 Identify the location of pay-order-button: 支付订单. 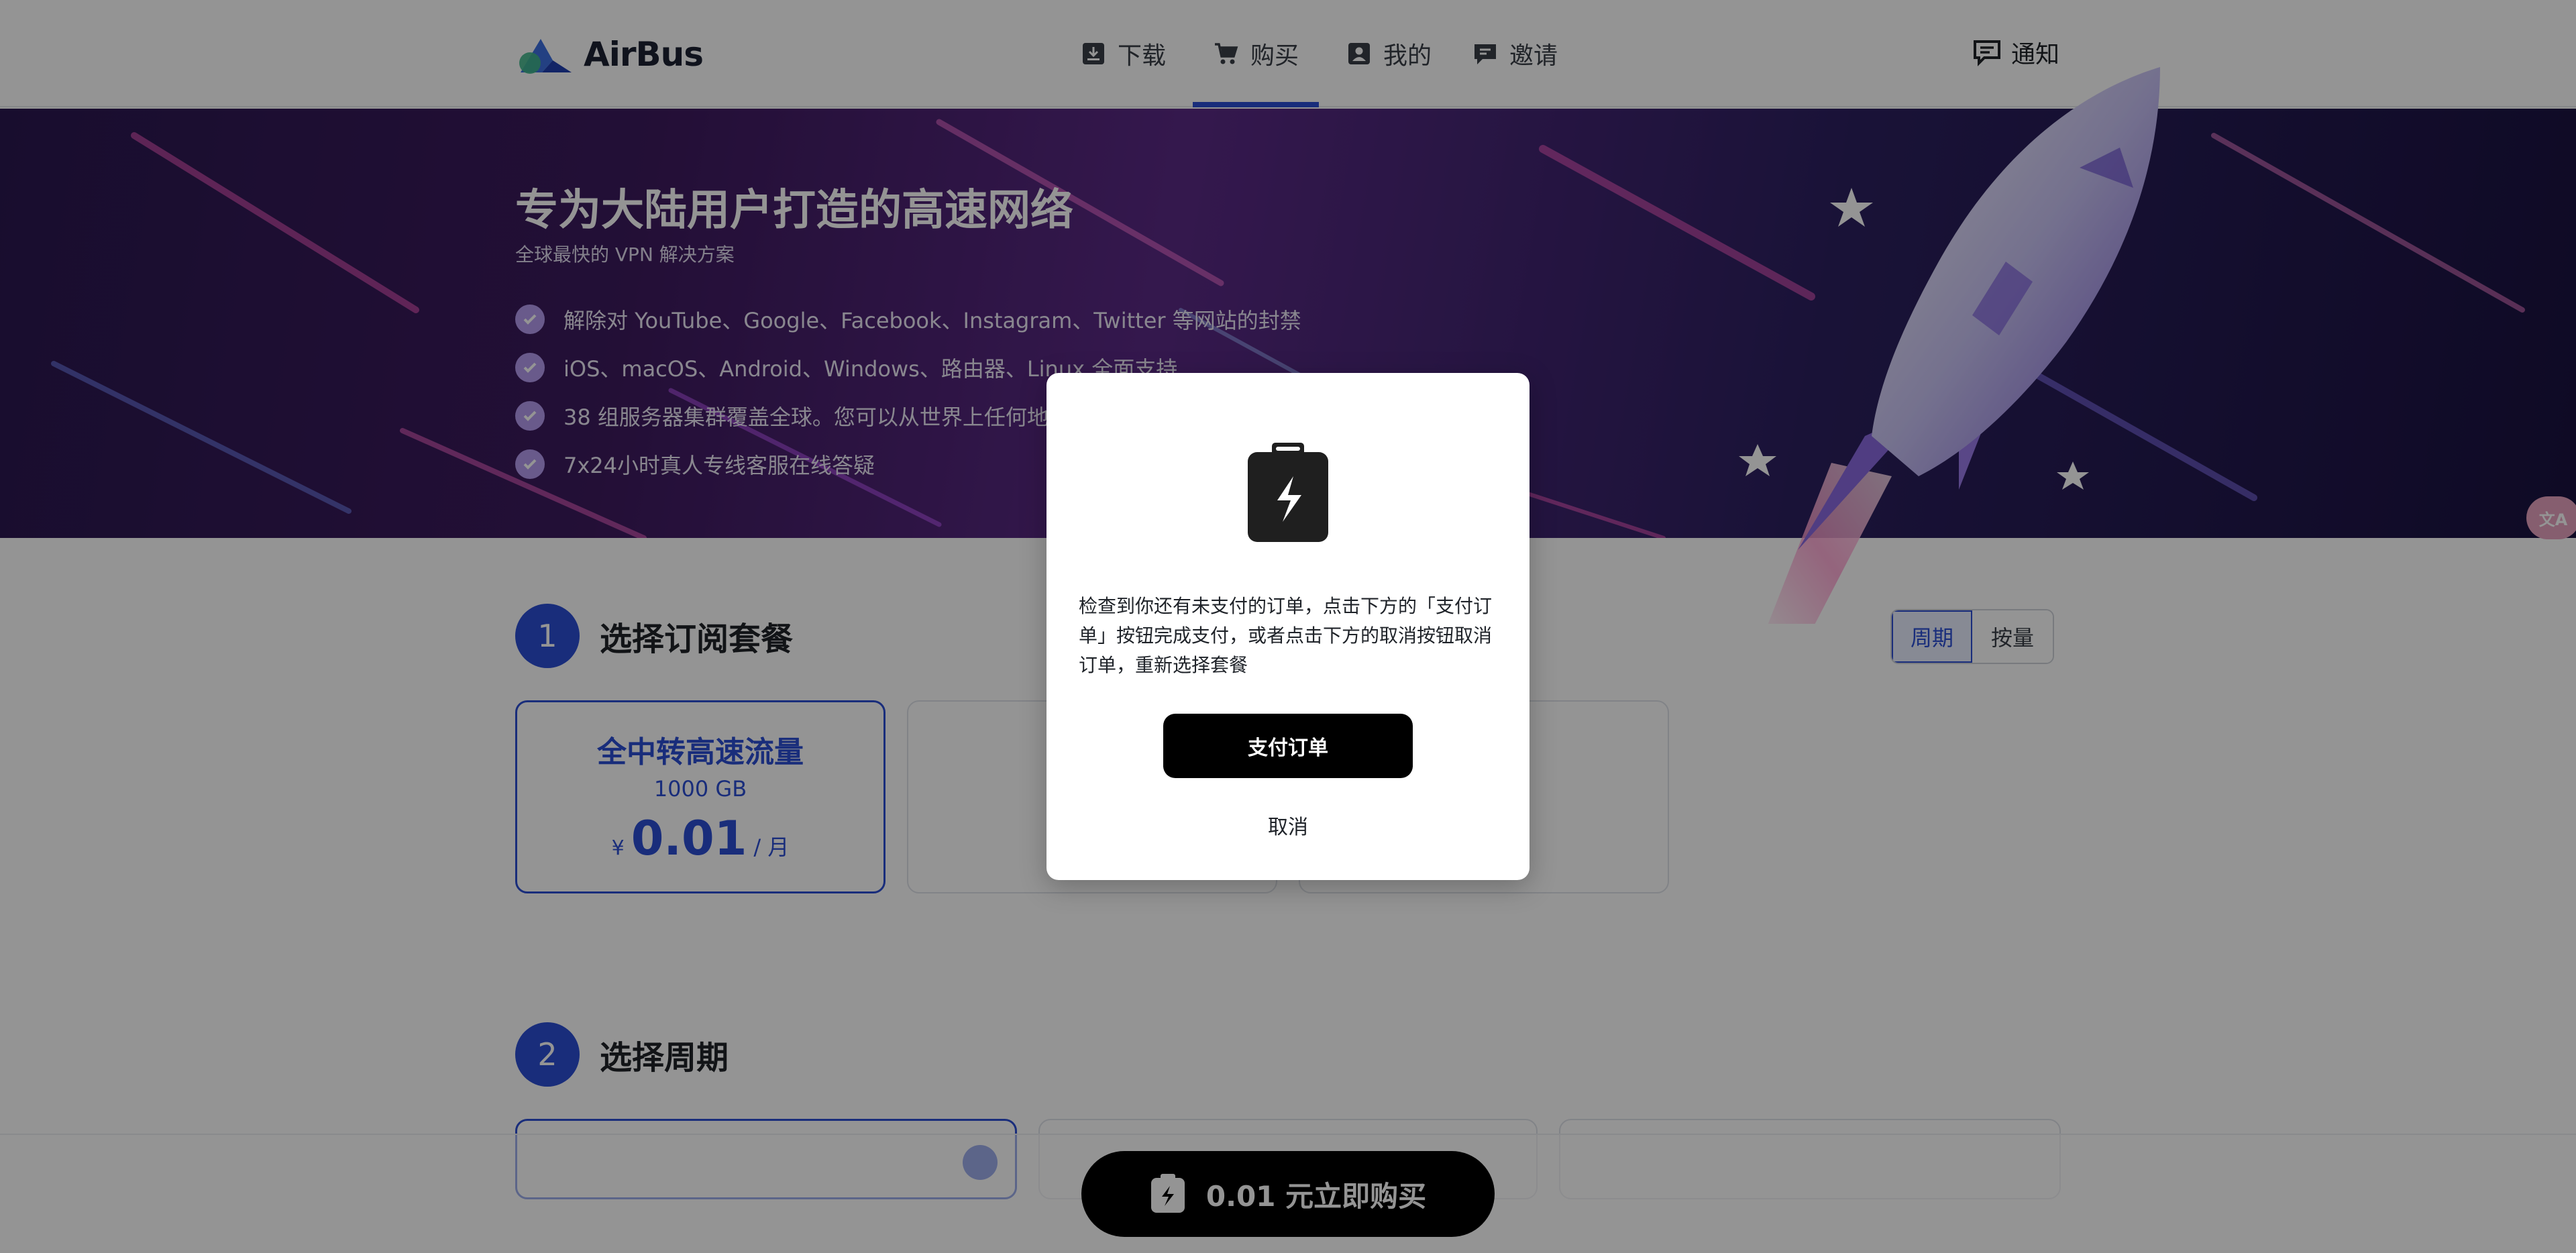
(1288, 746).